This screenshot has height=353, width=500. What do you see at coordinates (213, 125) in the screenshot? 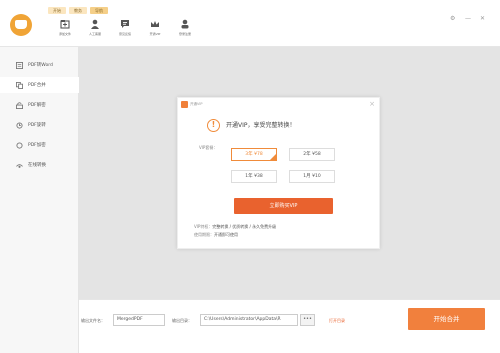
I see `warning-icon: !` at bounding box center [213, 125].